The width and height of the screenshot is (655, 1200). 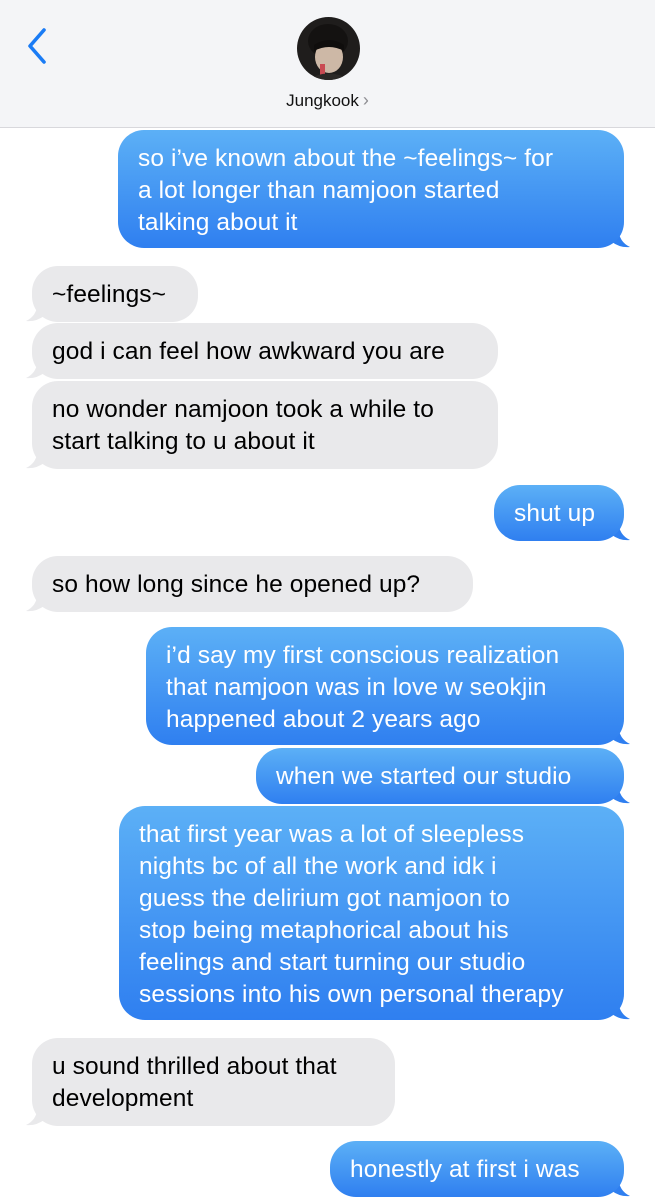 I want to click on sent-message-bubble: when we started our studio, so click(x=440, y=776).